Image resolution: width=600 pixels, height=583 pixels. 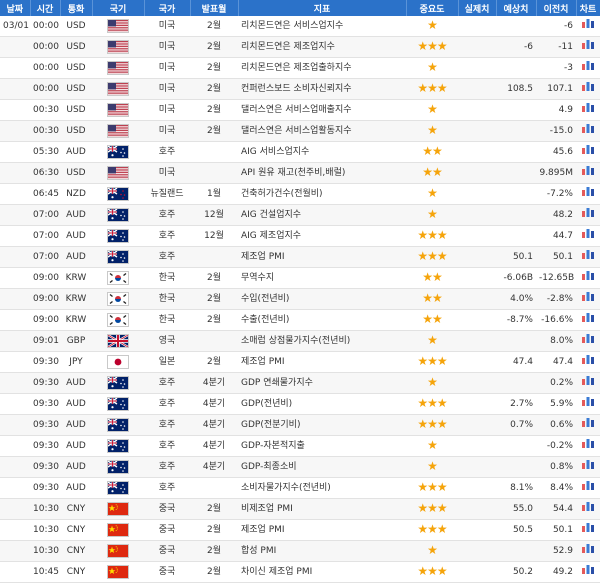 I want to click on table-row: 09:00 KRW 한국 2월 무역수지 ★★ -6.06B -12.65B, so click(x=300, y=278).